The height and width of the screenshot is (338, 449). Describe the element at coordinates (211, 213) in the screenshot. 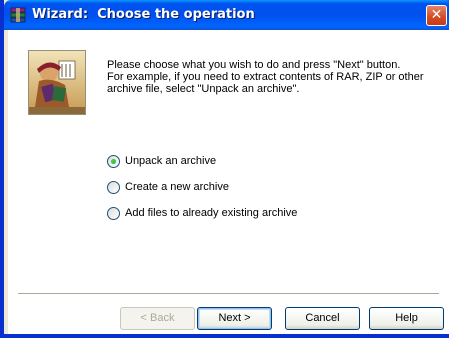

I see `option-label: Add files to already existing archive` at that location.